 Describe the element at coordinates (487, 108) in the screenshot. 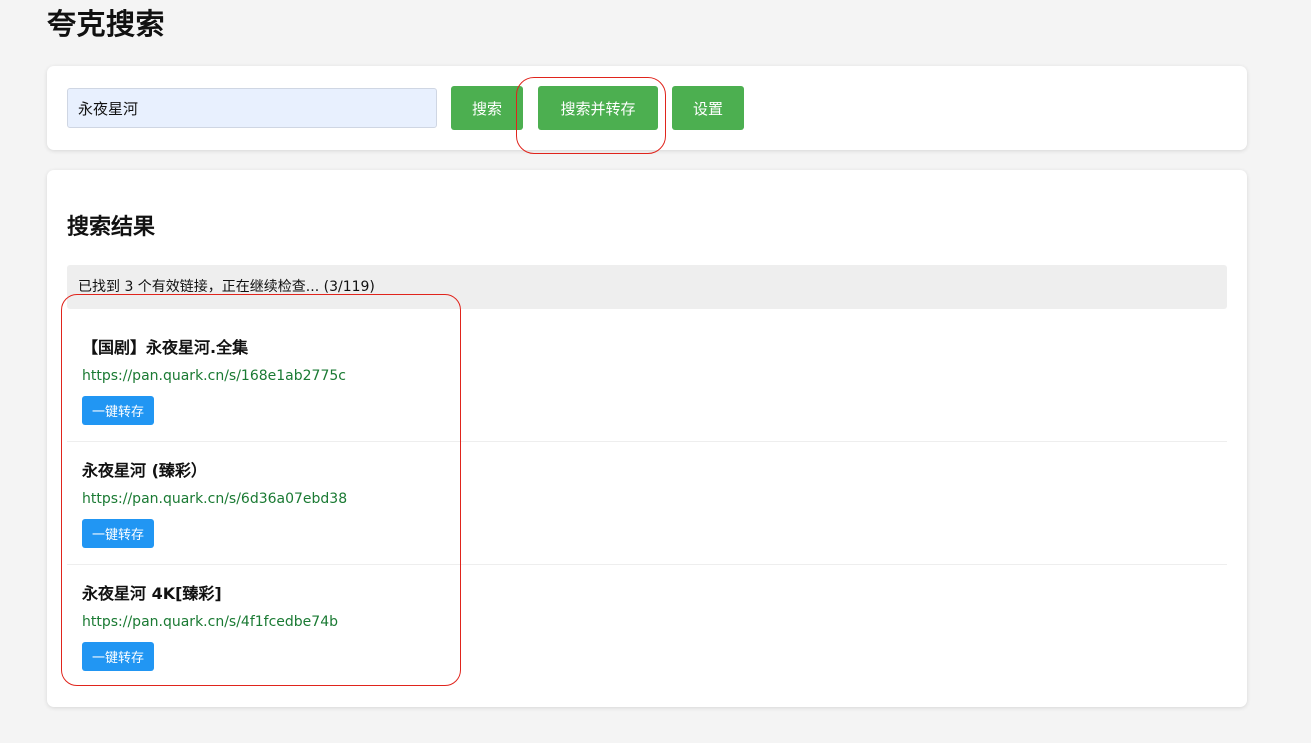

I see `search-button: 搜索` at that location.